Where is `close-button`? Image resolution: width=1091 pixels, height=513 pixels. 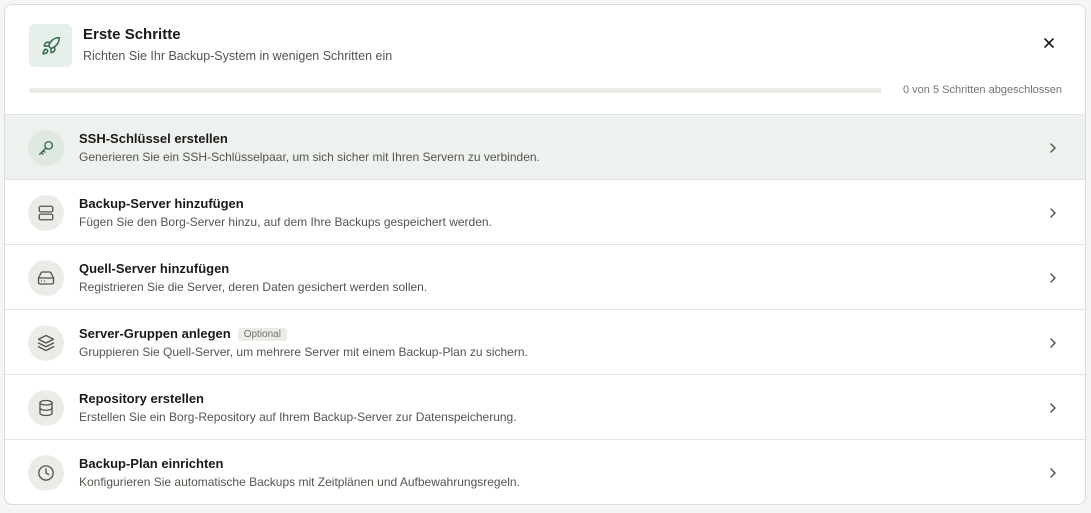
close-button is located at coordinates (1049, 43).